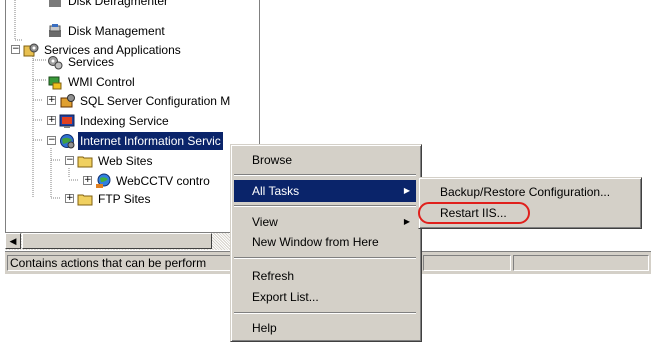 The image size is (651, 342). Describe the element at coordinates (265, 222) in the screenshot. I see `menu-item-label: View` at that location.